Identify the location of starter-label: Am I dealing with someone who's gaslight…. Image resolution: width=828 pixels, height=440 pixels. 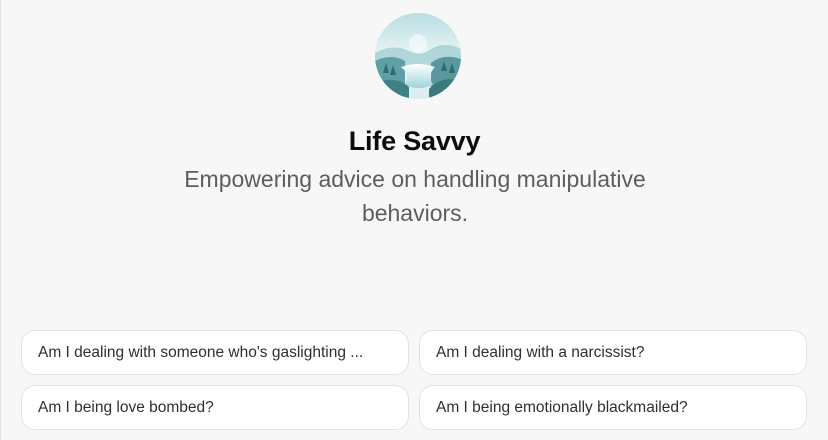
(201, 352).